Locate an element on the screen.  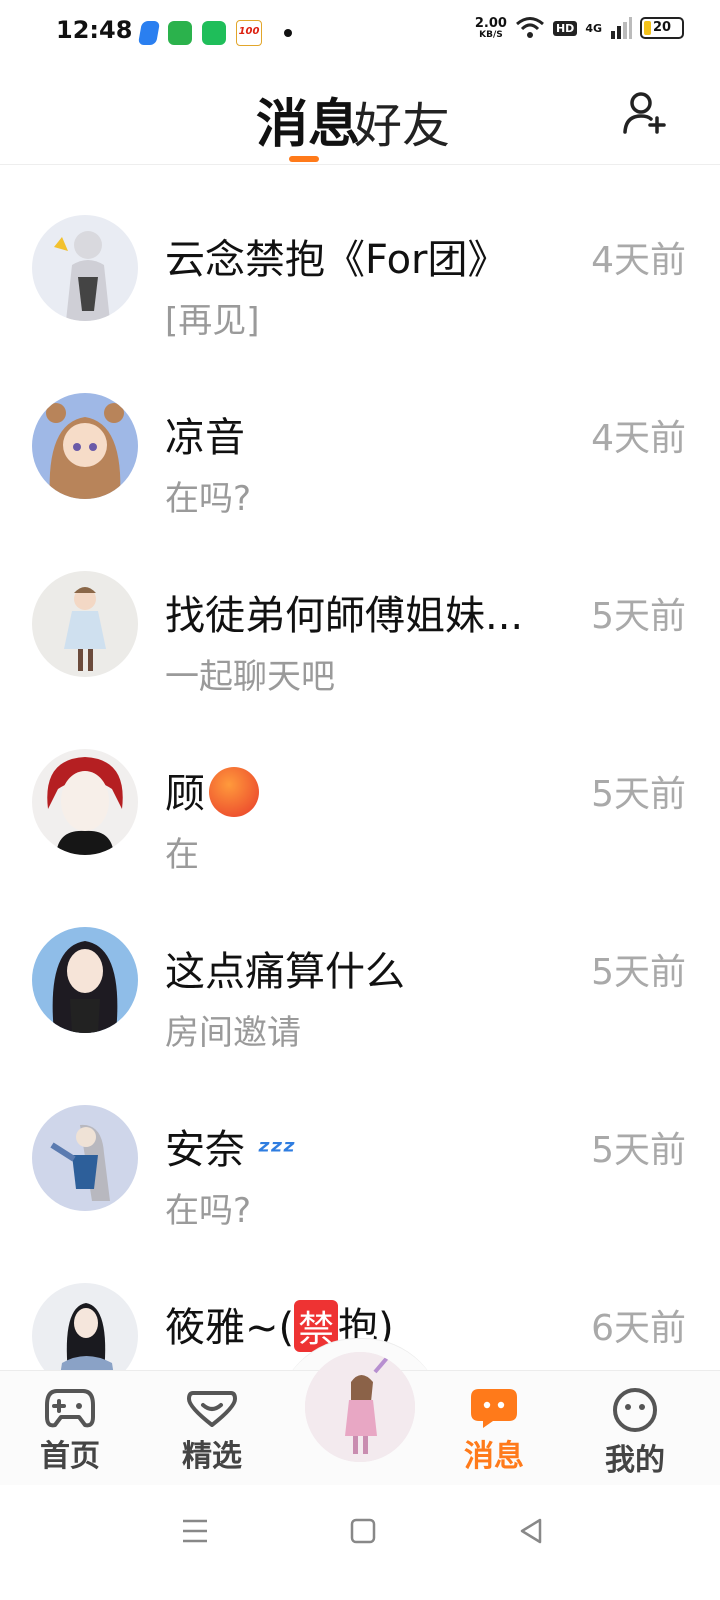
chat-name: 凉音 is located at coordinates (205, 438).